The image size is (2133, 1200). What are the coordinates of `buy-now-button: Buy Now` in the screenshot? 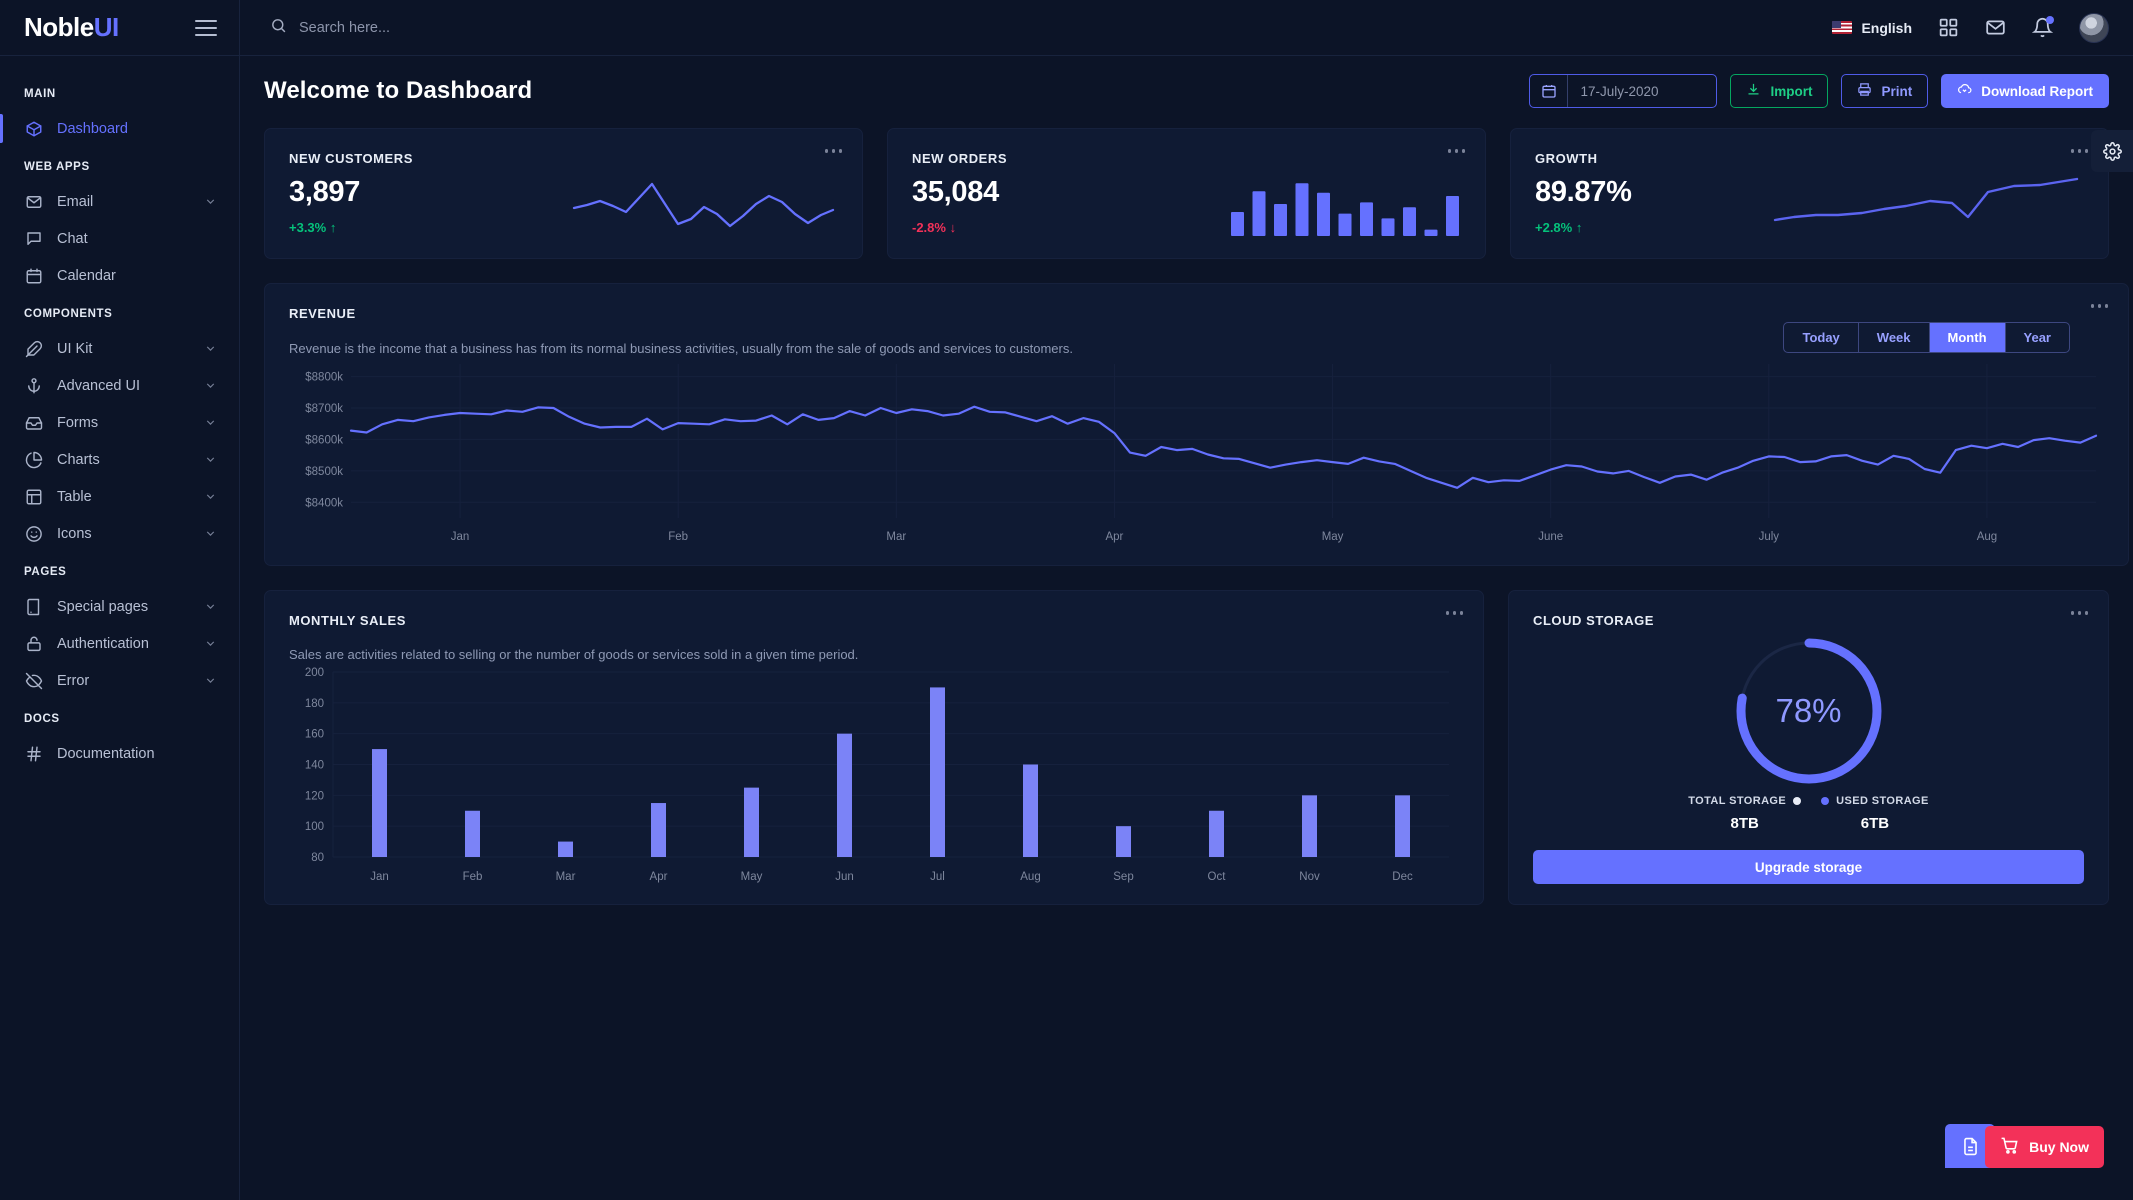 It's located at (2044, 1147).